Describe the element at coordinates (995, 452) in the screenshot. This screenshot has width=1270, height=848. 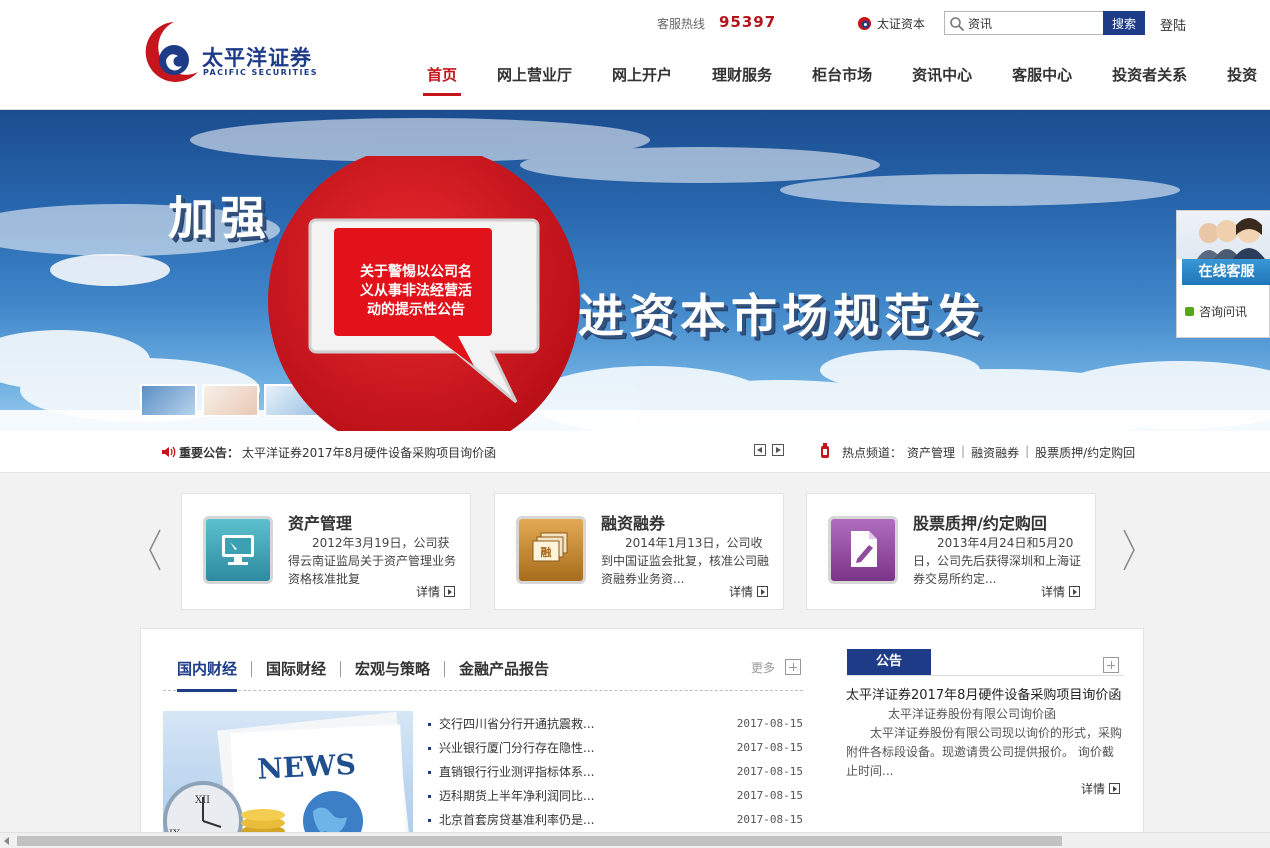
I see `hot-link-margin-trading: 融资融券` at that location.